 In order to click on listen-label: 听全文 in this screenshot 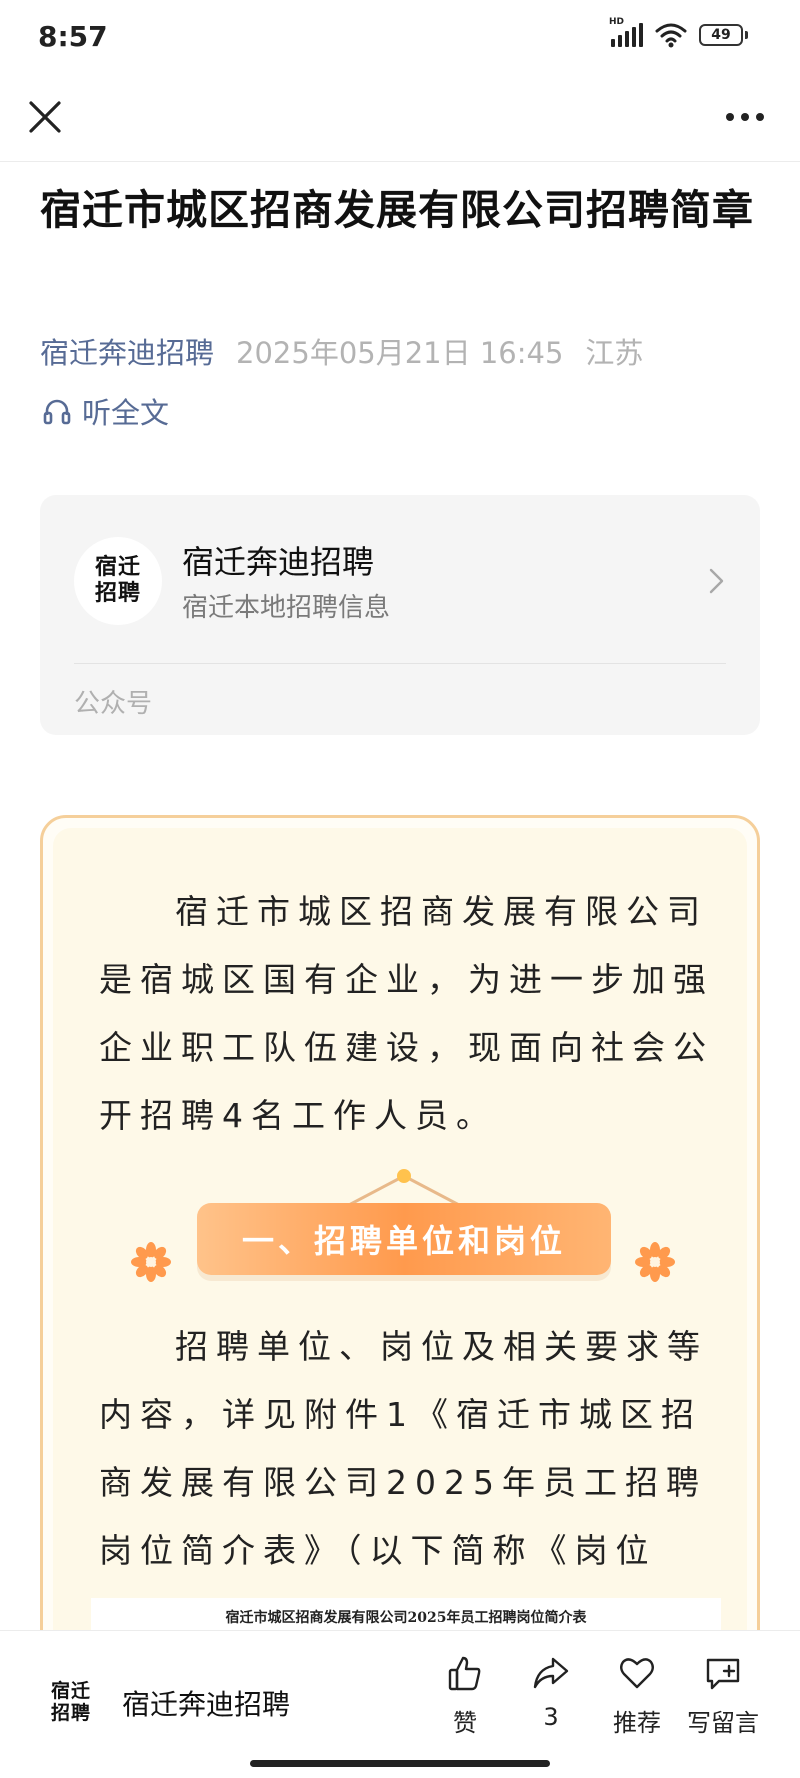, I will do `click(126, 413)`.